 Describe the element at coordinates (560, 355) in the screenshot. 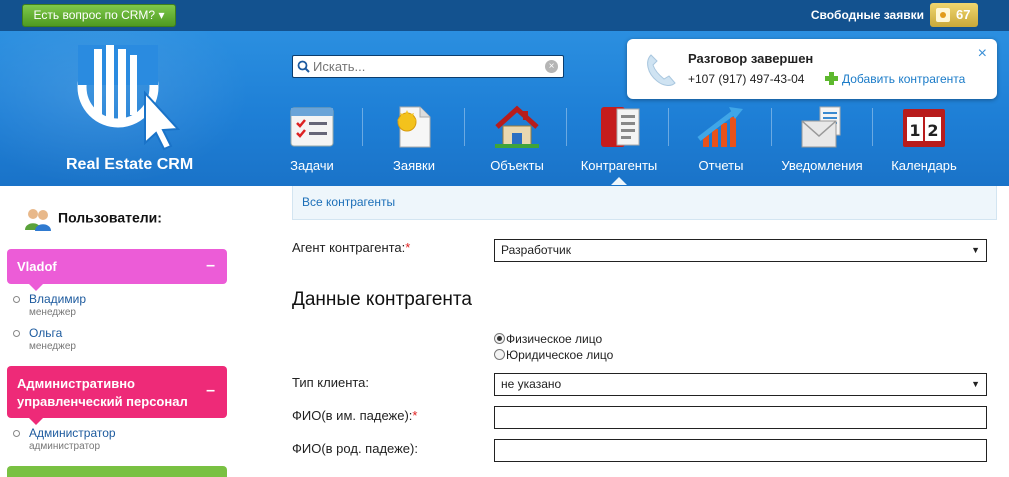

I see `radio-label: Юридическое лицо` at that location.